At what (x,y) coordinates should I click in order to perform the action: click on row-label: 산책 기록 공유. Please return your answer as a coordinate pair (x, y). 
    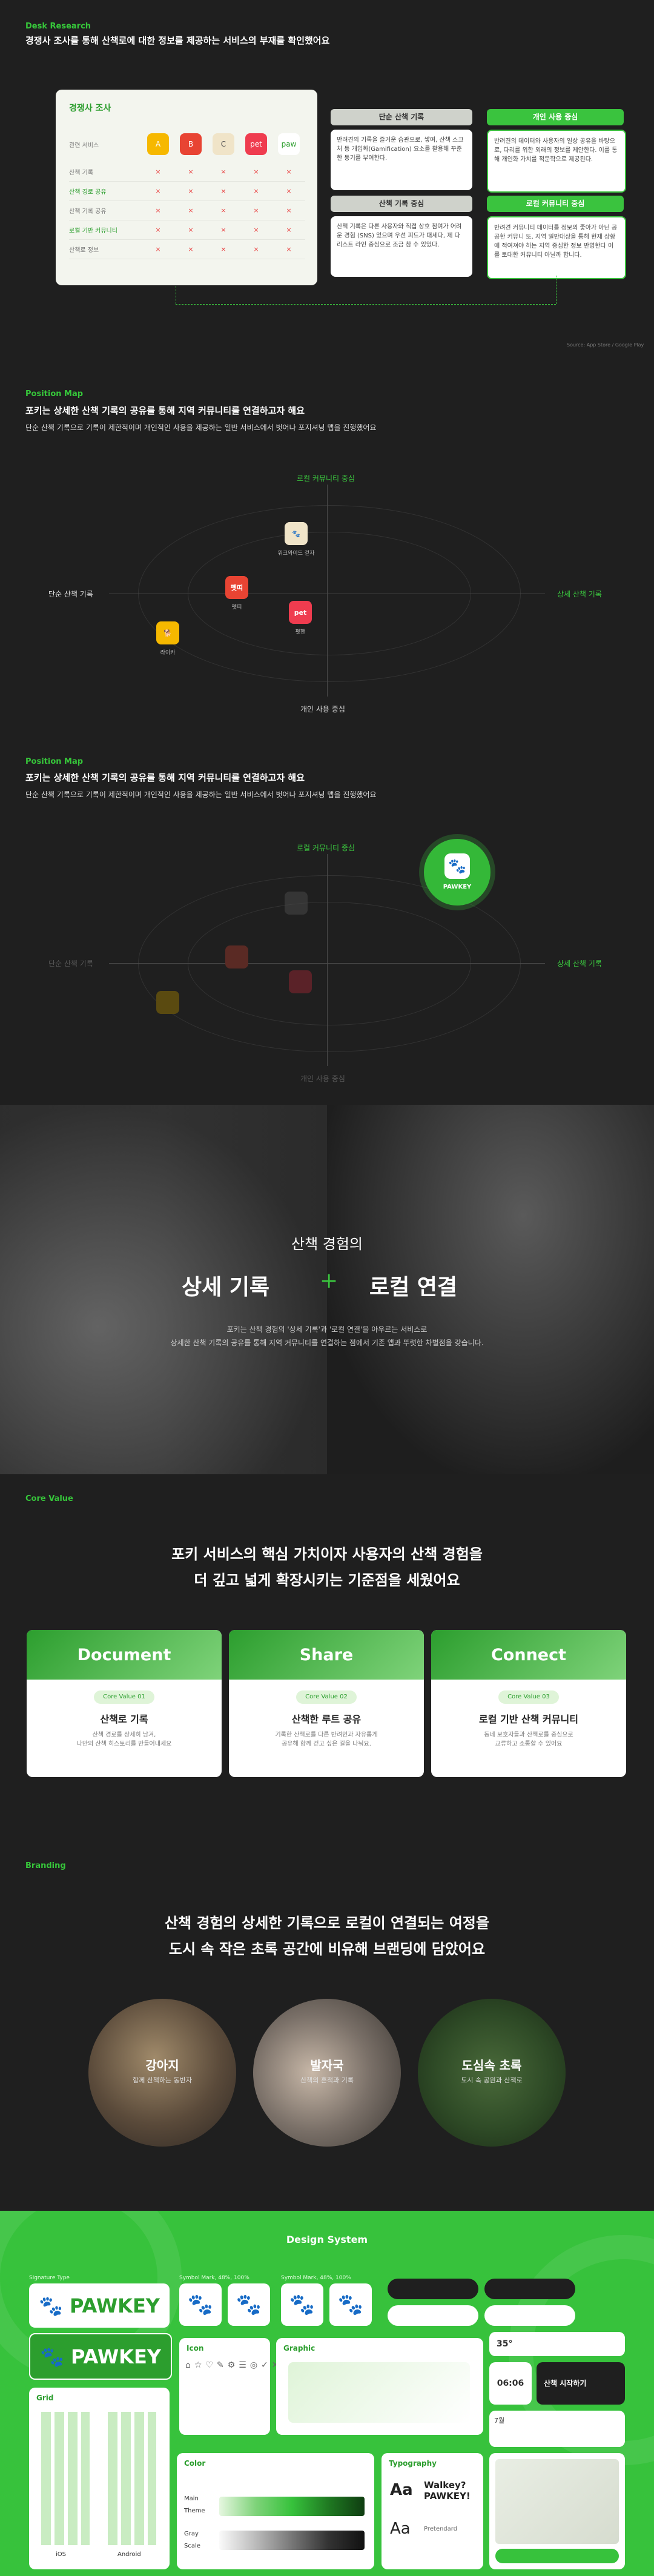
    Looking at the image, I should click on (88, 211).